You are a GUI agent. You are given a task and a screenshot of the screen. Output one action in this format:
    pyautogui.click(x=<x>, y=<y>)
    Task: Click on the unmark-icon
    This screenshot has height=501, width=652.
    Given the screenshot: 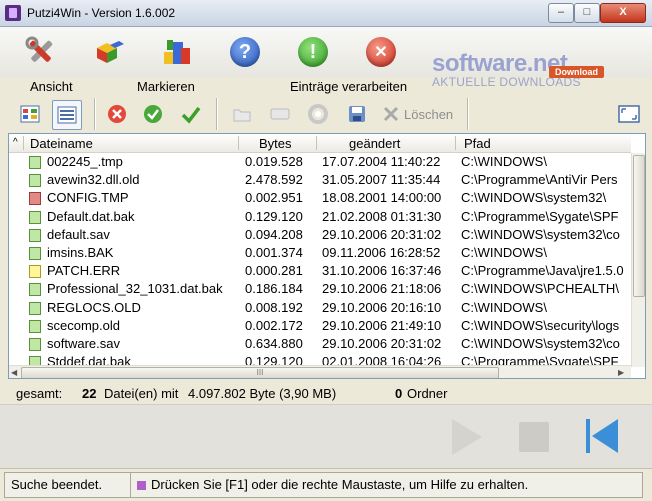 What is the action you would take?
    pyautogui.click(x=117, y=114)
    